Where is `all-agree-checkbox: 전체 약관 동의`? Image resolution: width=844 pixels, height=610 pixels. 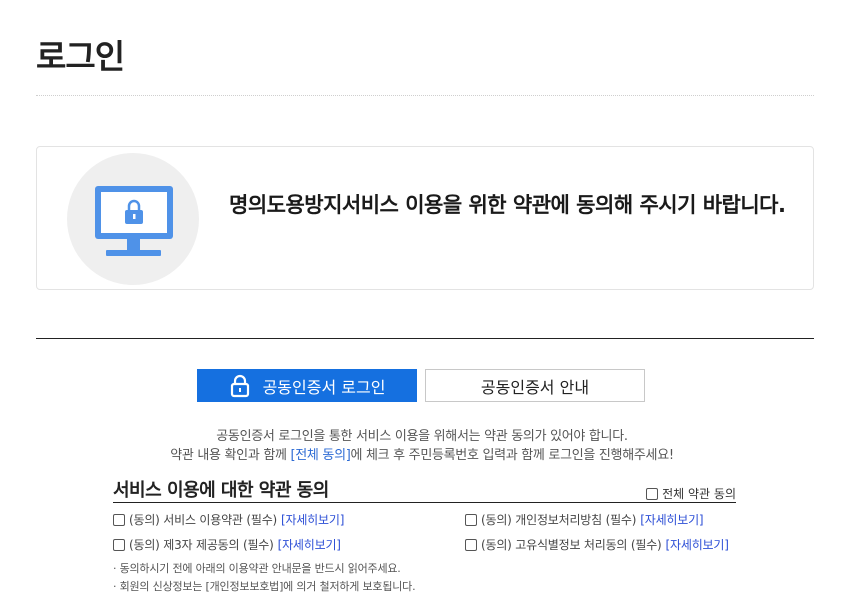 all-agree-checkbox: 전체 약관 동의 is located at coordinates (691, 493).